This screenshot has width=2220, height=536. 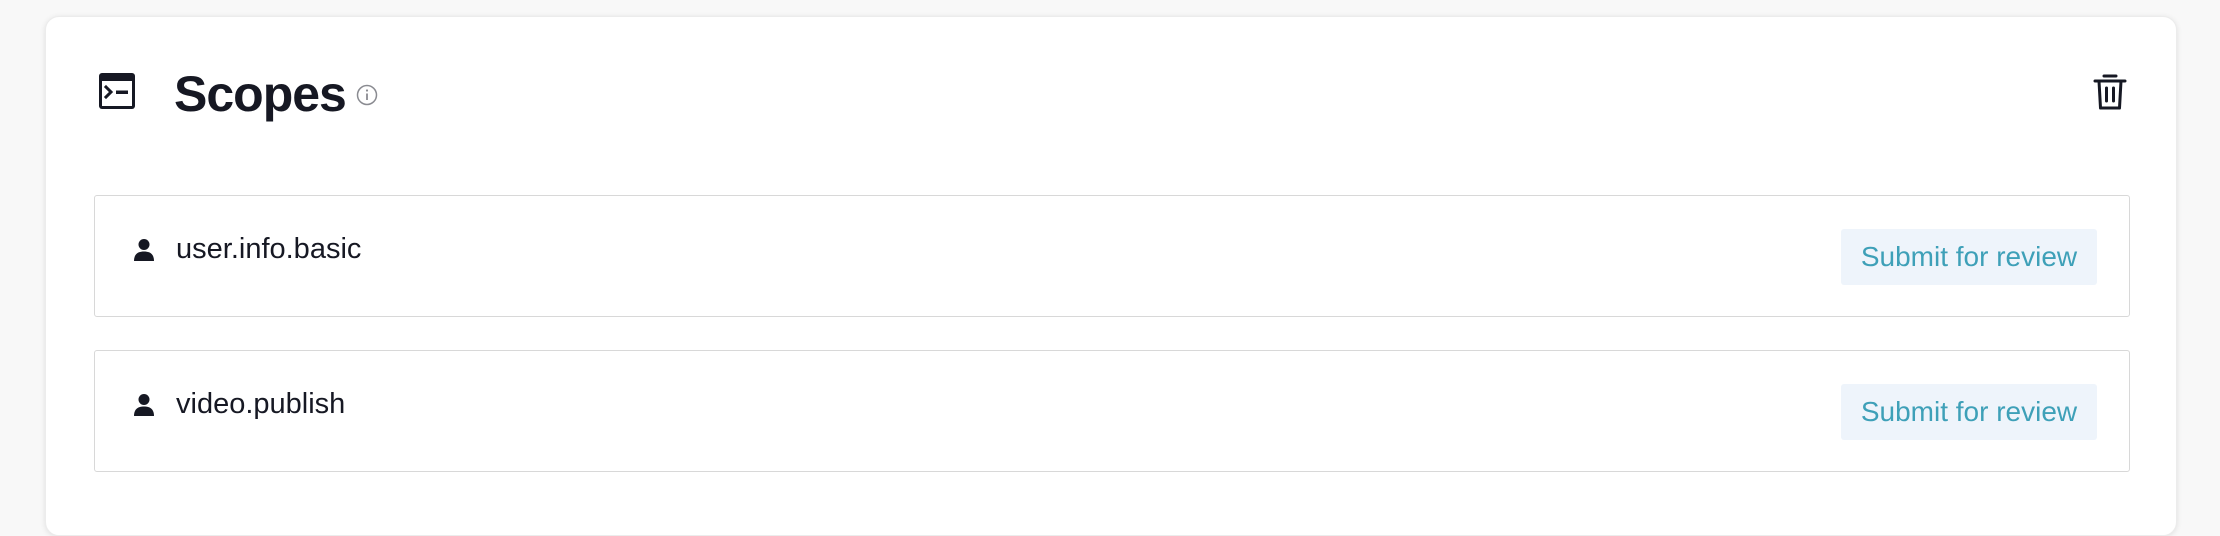 What do you see at coordinates (269, 249) in the screenshot?
I see `scope-name: user.info.basic` at bounding box center [269, 249].